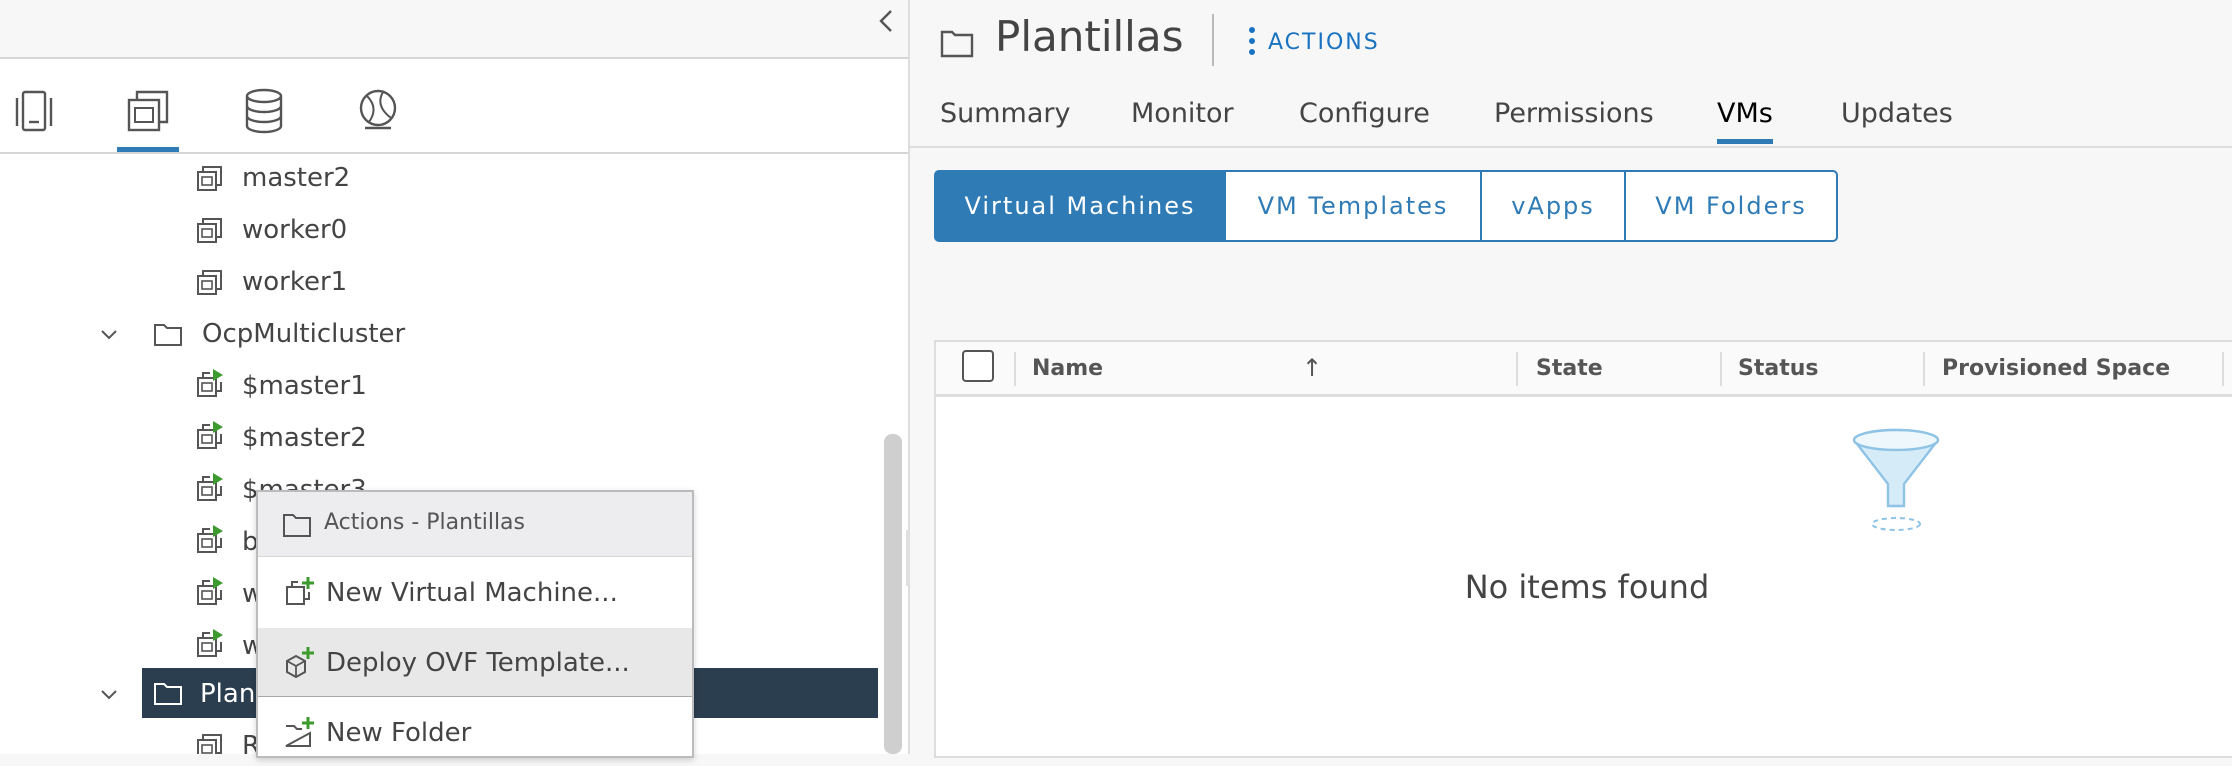 This screenshot has height=766, width=2232. I want to click on filter-funnel-icon, so click(1896, 479).